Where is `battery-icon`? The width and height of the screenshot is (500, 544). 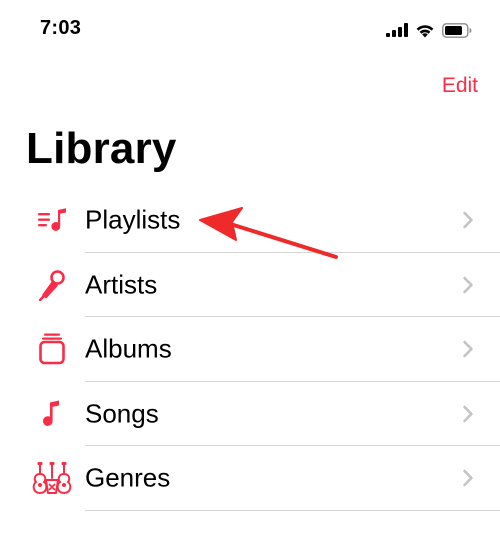 battery-icon is located at coordinates (457, 30).